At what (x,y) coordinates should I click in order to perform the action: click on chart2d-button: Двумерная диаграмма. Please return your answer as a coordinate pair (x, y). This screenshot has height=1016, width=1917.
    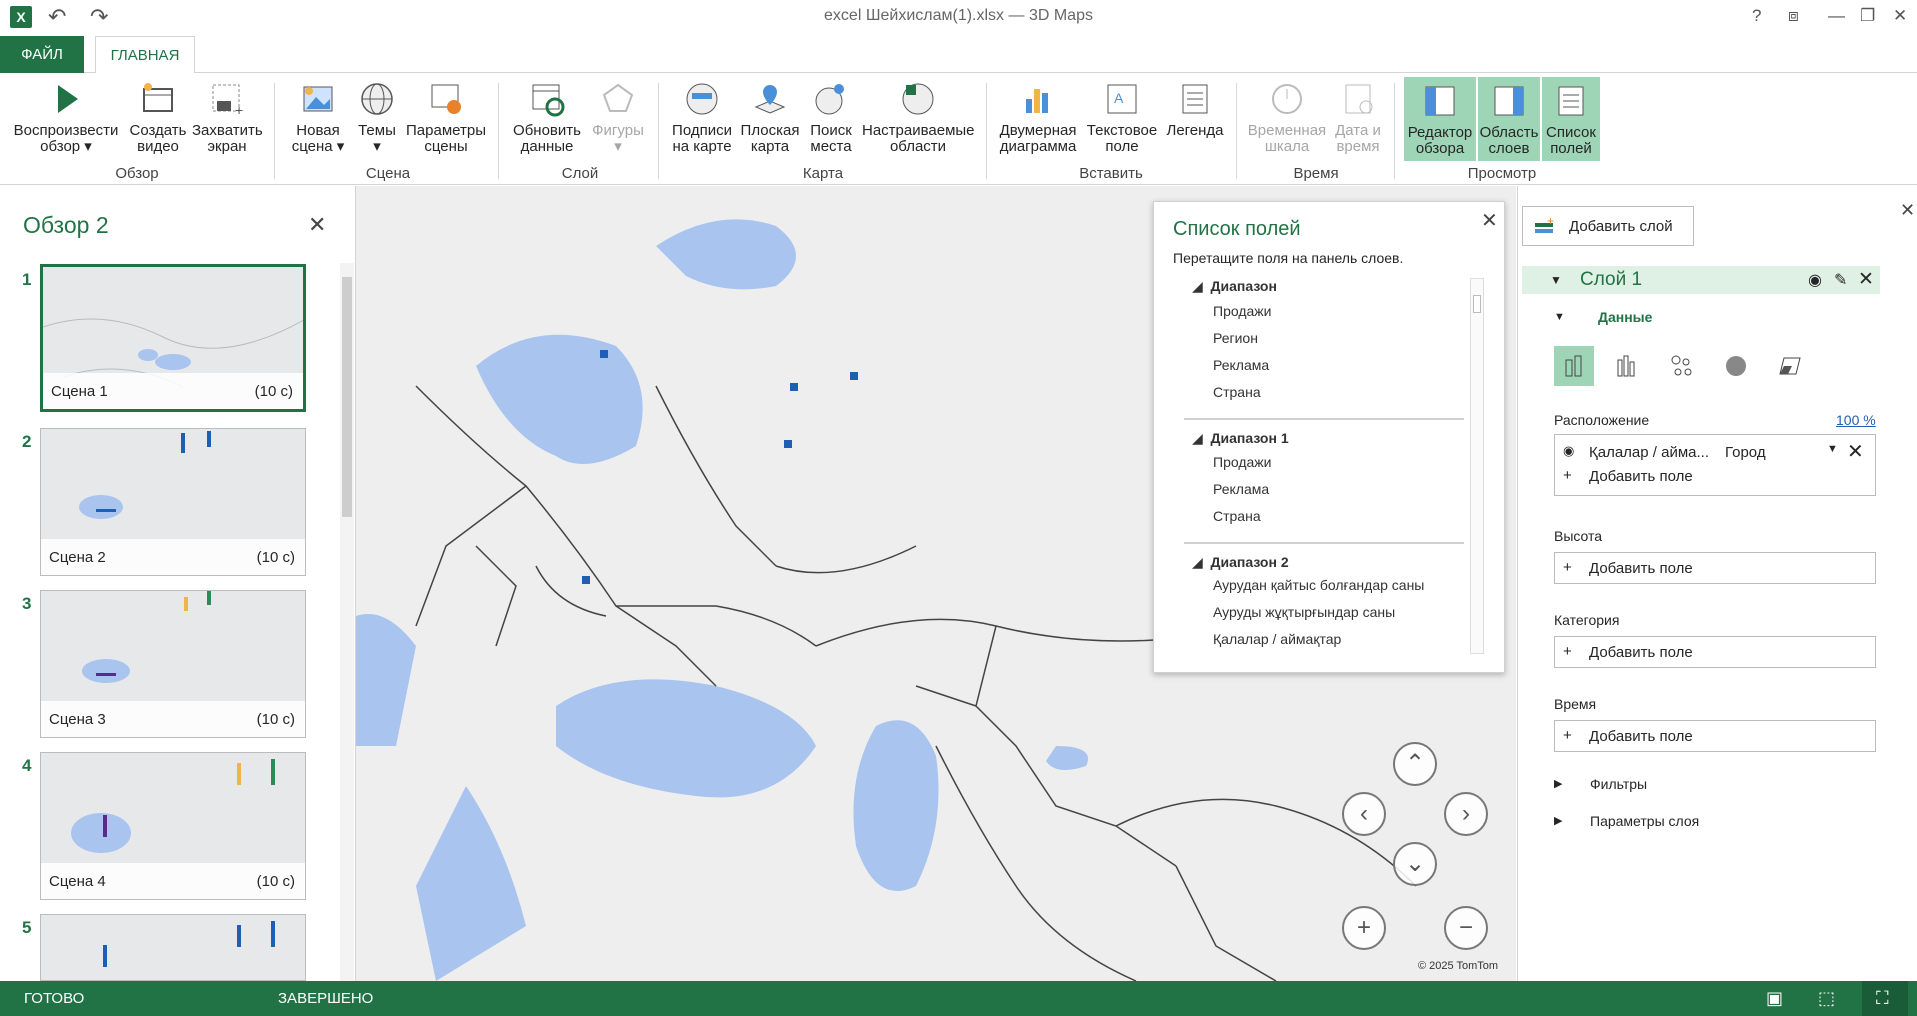
    Looking at the image, I should click on (1038, 117).